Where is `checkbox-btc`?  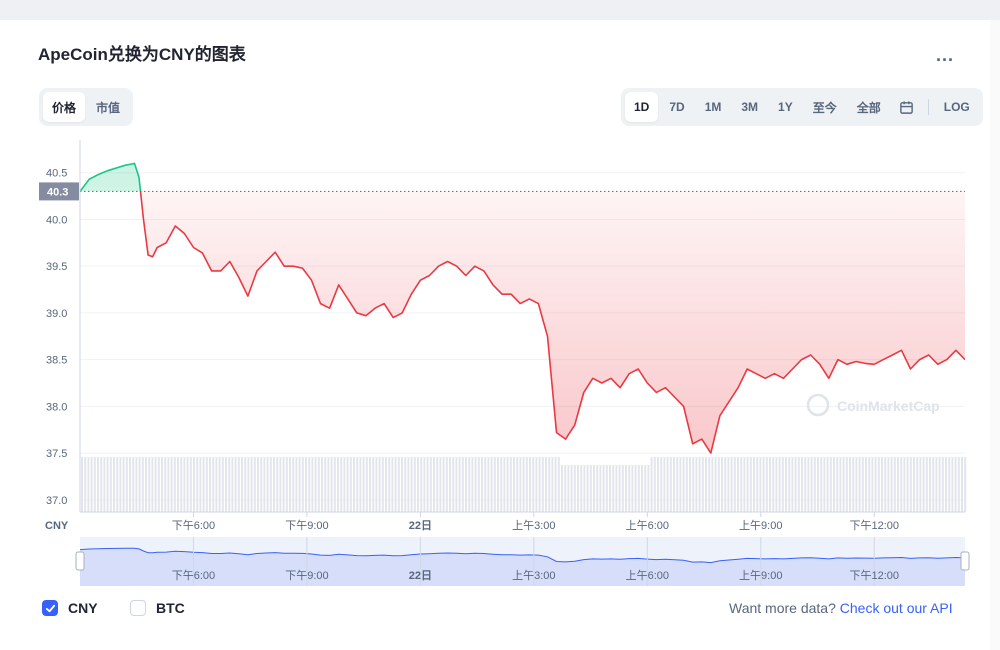 checkbox-btc is located at coordinates (138, 608).